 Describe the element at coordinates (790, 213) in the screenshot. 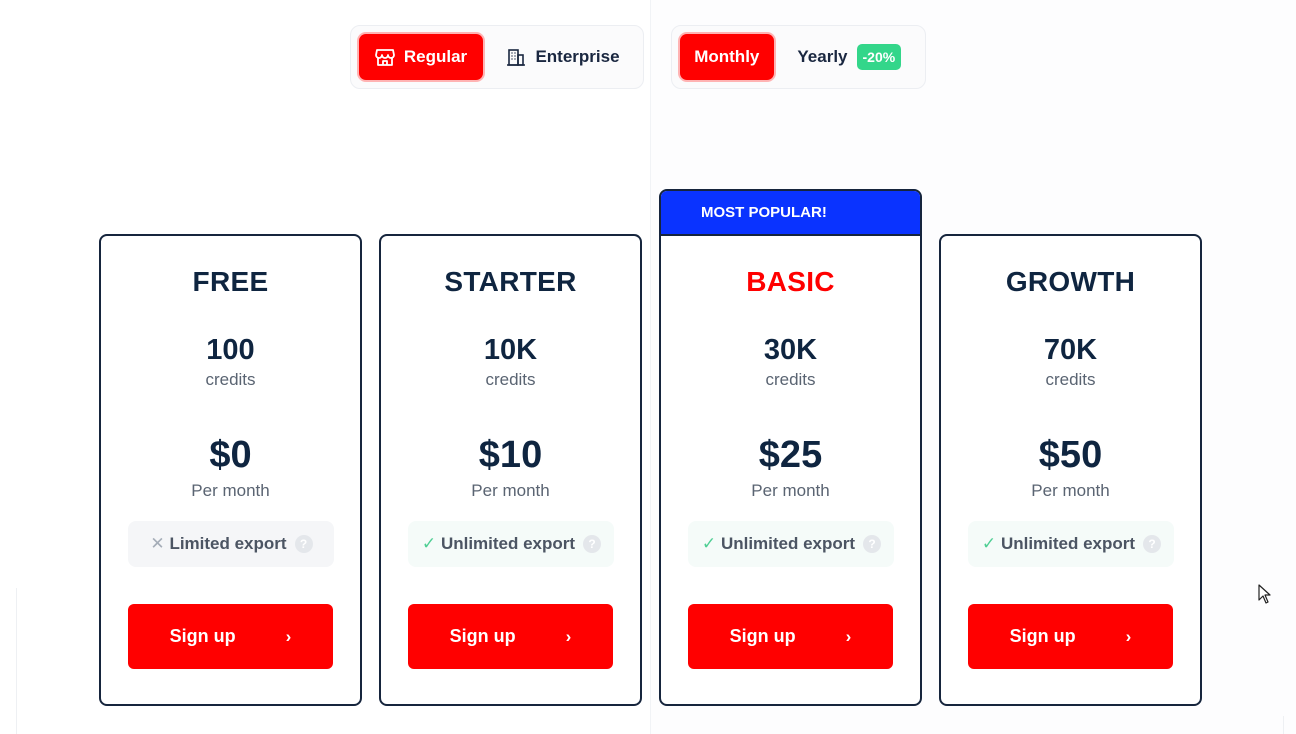

I see `most-popular-banner: MOST POPULAR!` at that location.